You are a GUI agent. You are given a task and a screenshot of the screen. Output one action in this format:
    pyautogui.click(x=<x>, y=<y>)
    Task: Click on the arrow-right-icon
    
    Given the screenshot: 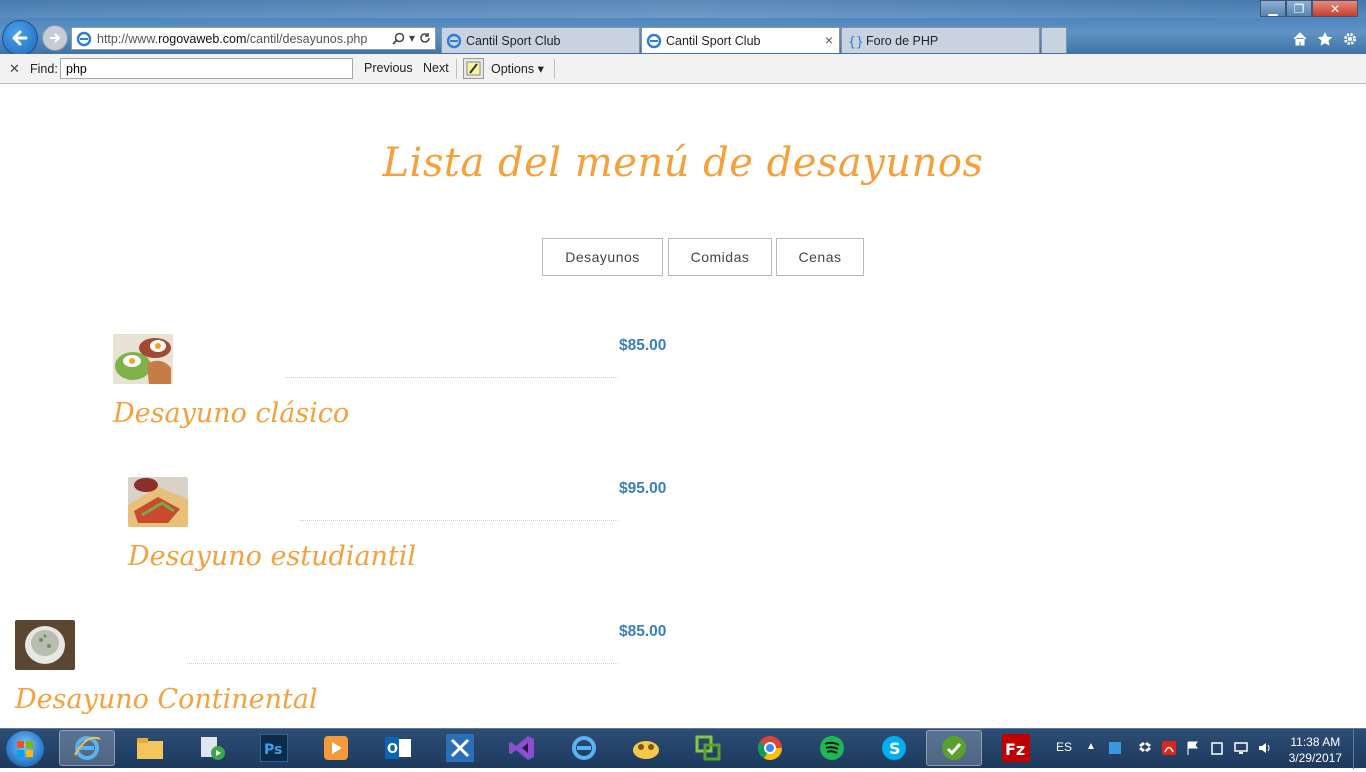 What is the action you would take?
    pyautogui.click(x=55, y=38)
    